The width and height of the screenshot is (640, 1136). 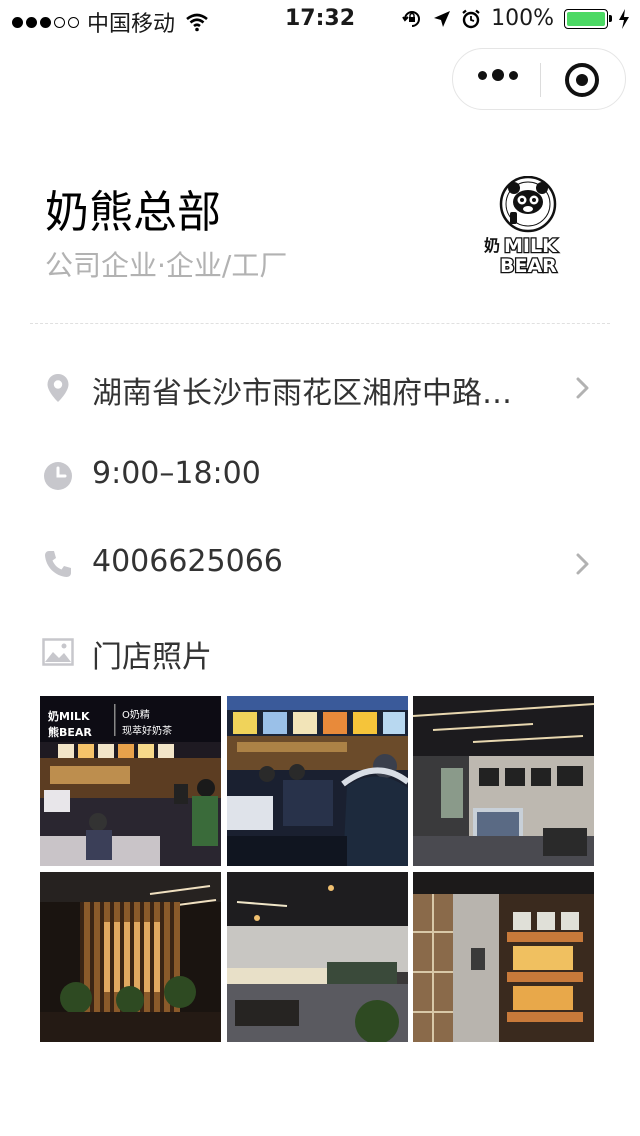 I want to click on charging-icon, so click(x=624, y=18).